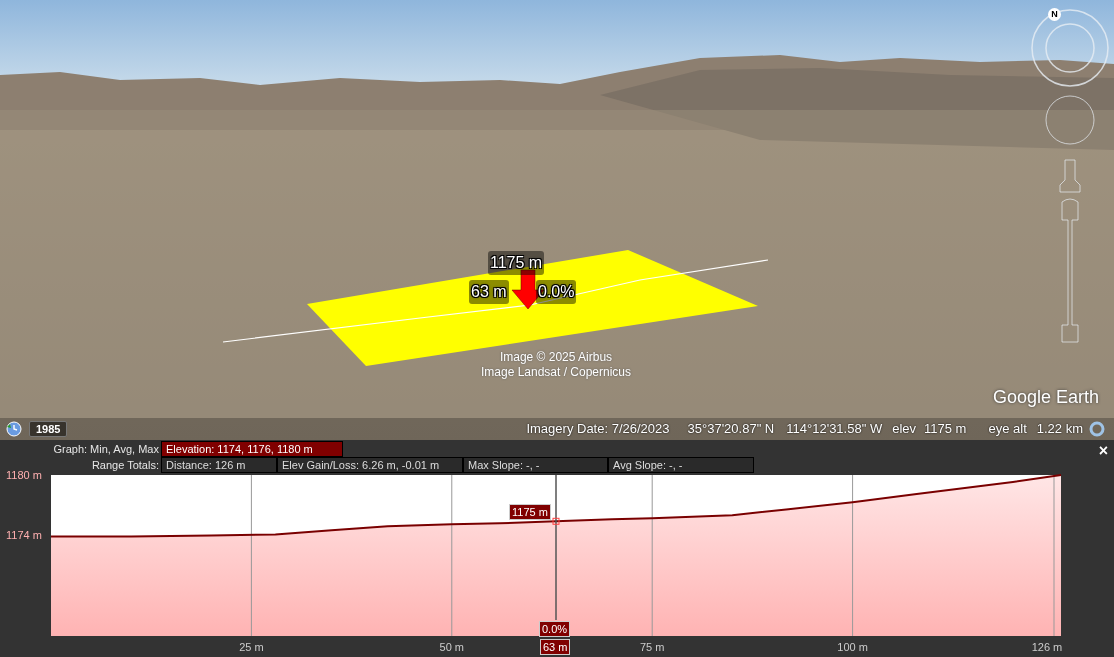 The width and height of the screenshot is (1114, 657). I want to click on compass-north-label: N, so click(1054, 14).